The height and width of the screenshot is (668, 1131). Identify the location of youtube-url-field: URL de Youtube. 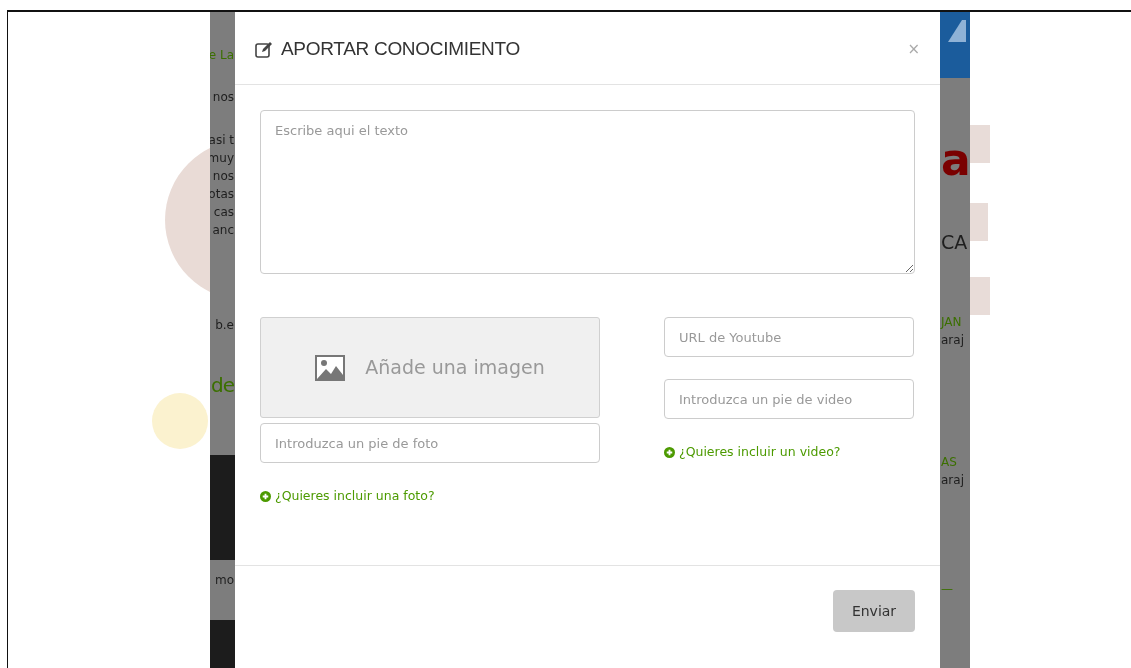
(789, 337).